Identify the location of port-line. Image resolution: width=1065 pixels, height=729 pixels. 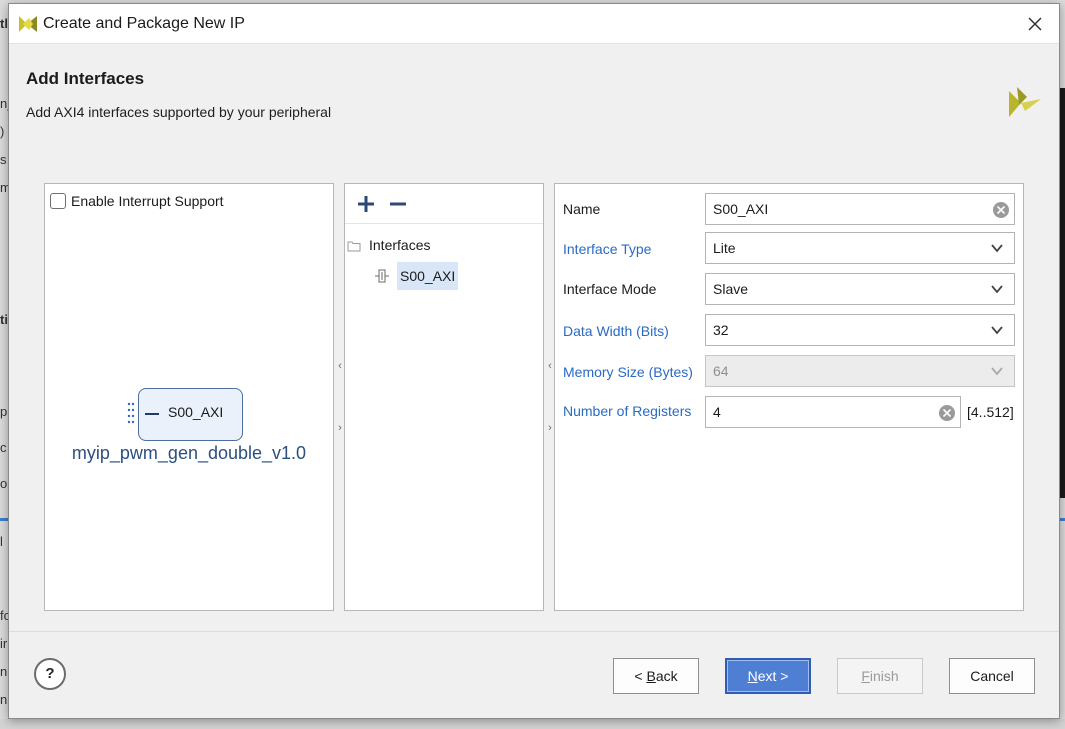
(152, 414).